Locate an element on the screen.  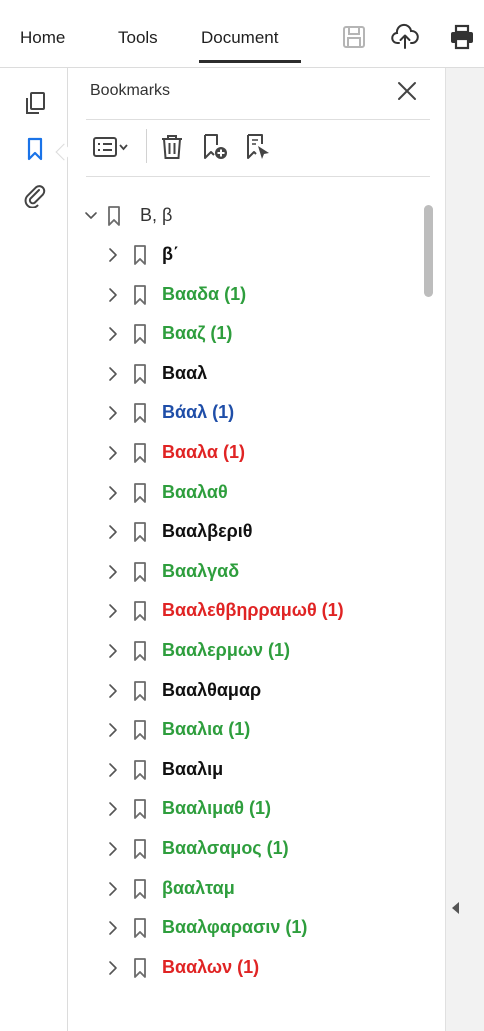
collapse-panel-arrow-icon is located at coordinates (455, 908).